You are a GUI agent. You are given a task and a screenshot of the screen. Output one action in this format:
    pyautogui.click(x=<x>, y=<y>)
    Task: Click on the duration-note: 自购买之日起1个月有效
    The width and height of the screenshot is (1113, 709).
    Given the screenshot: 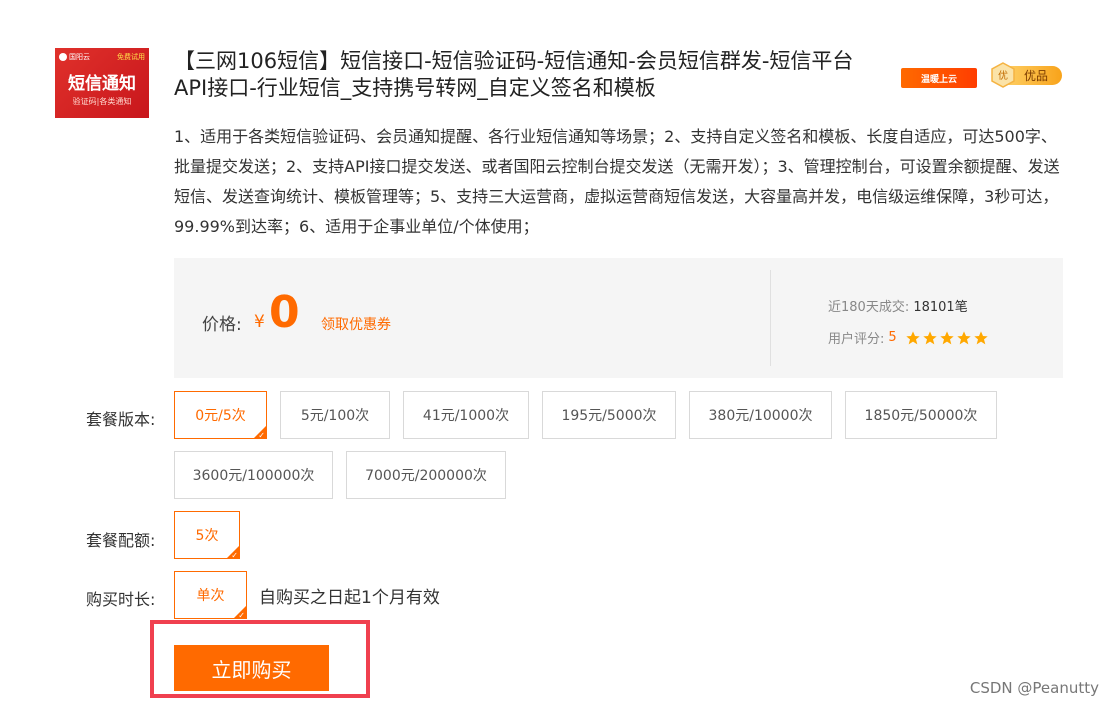 What is the action you would take?
    pyautogui.click(x=349, y=598)
    